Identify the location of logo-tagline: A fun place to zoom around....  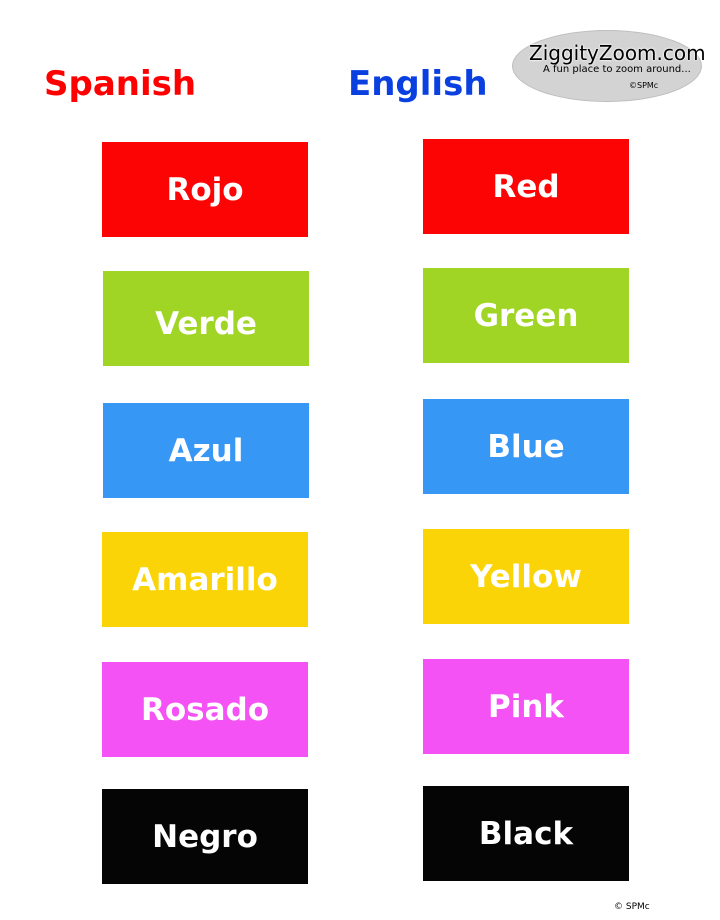
(617, 69).